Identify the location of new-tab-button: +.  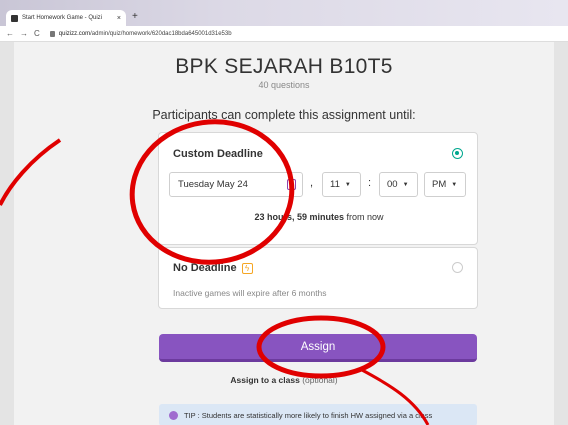
(135, 16).